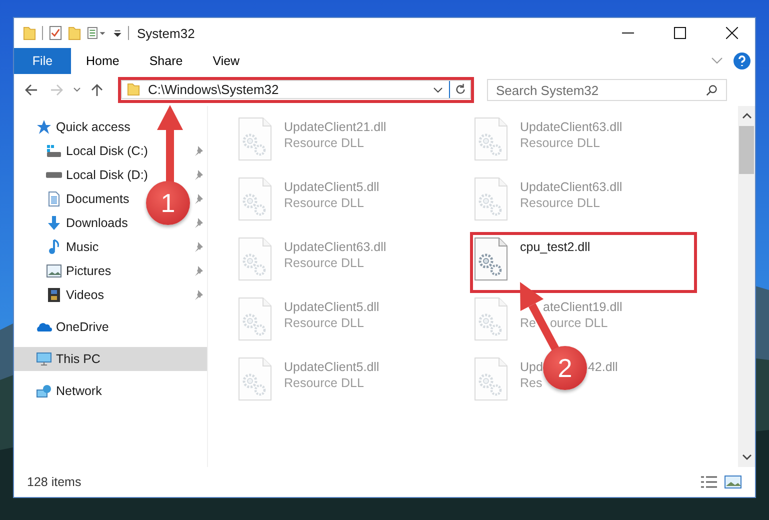 The image size is (769, 520). Describe the element at coordinates (460, 89) in the screenshot. I see `refresh-icon` at that location.